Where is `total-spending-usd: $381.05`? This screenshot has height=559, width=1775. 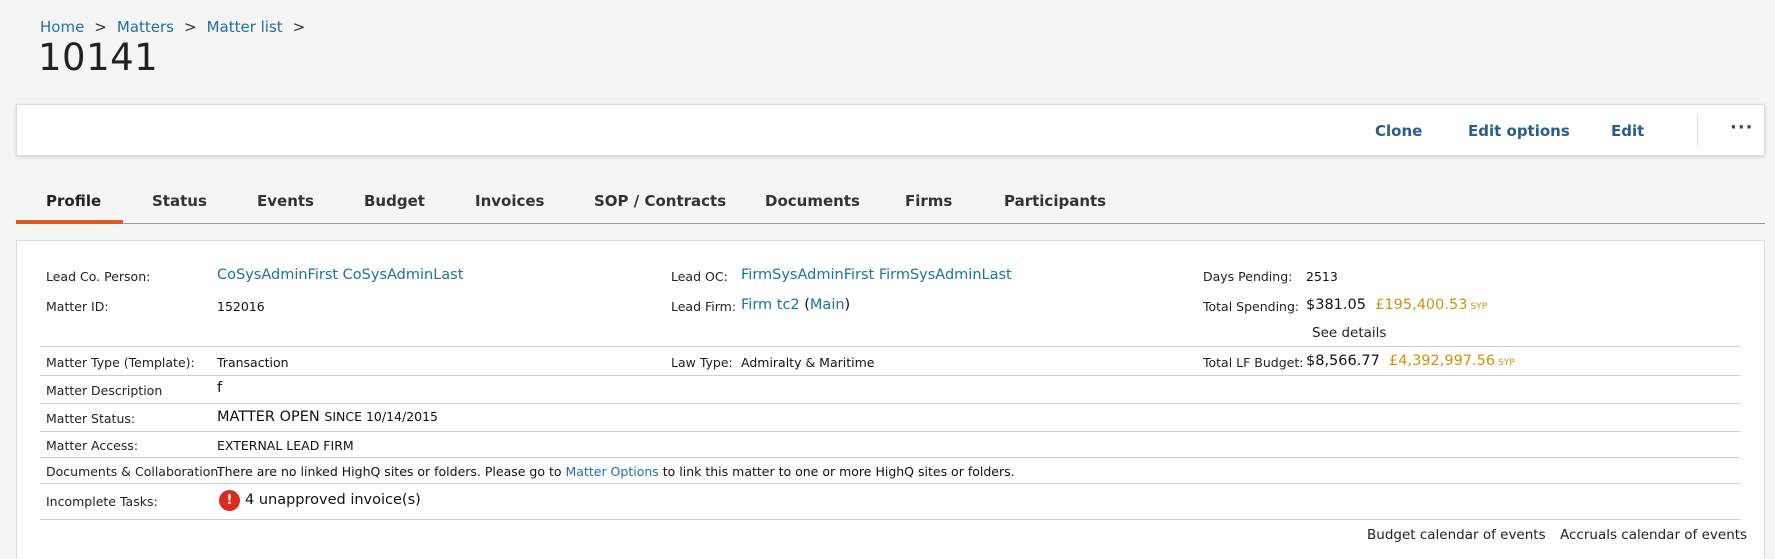
total-spending-usd: $381.05 is located at coordinates (1336, 305).